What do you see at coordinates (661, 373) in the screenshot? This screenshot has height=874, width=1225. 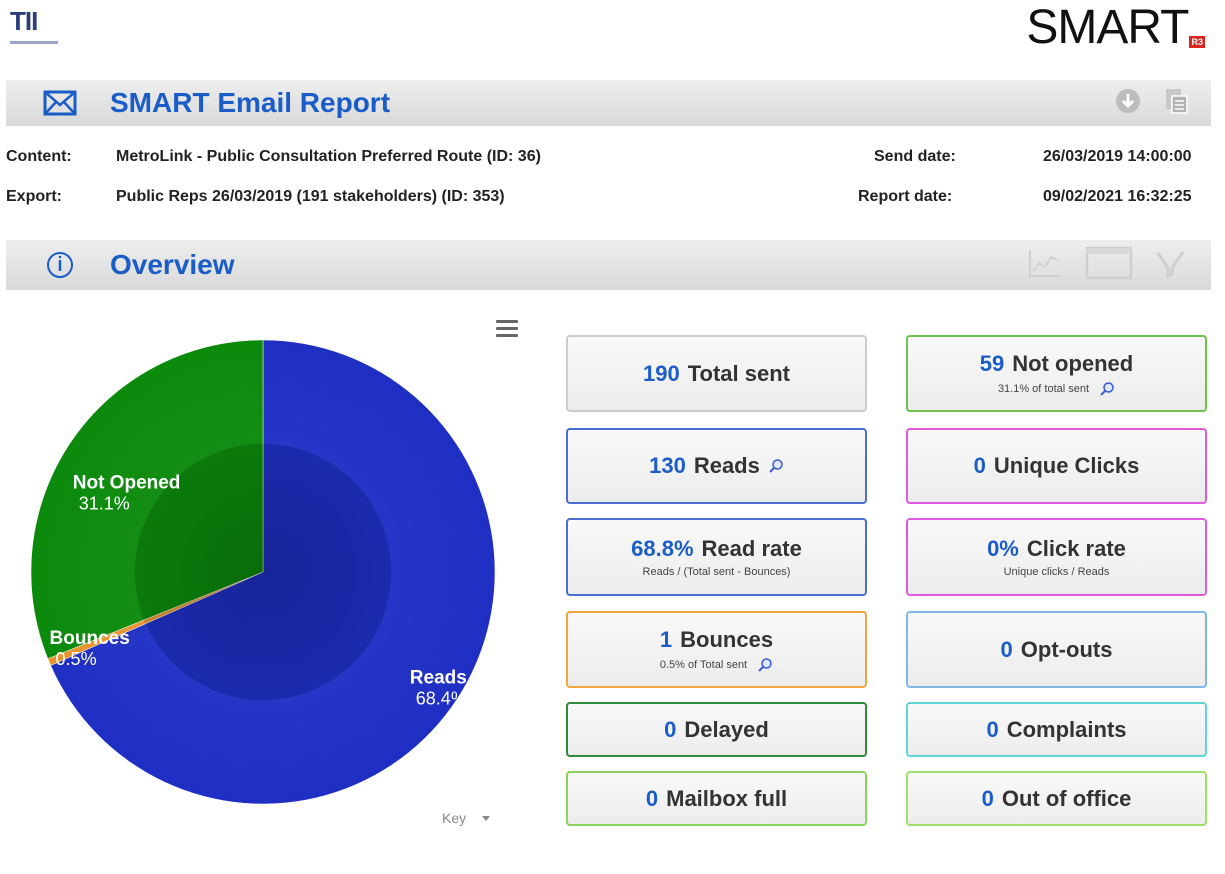 I see `stat-total-sent-number: 190` at bounding box center [661, 373].